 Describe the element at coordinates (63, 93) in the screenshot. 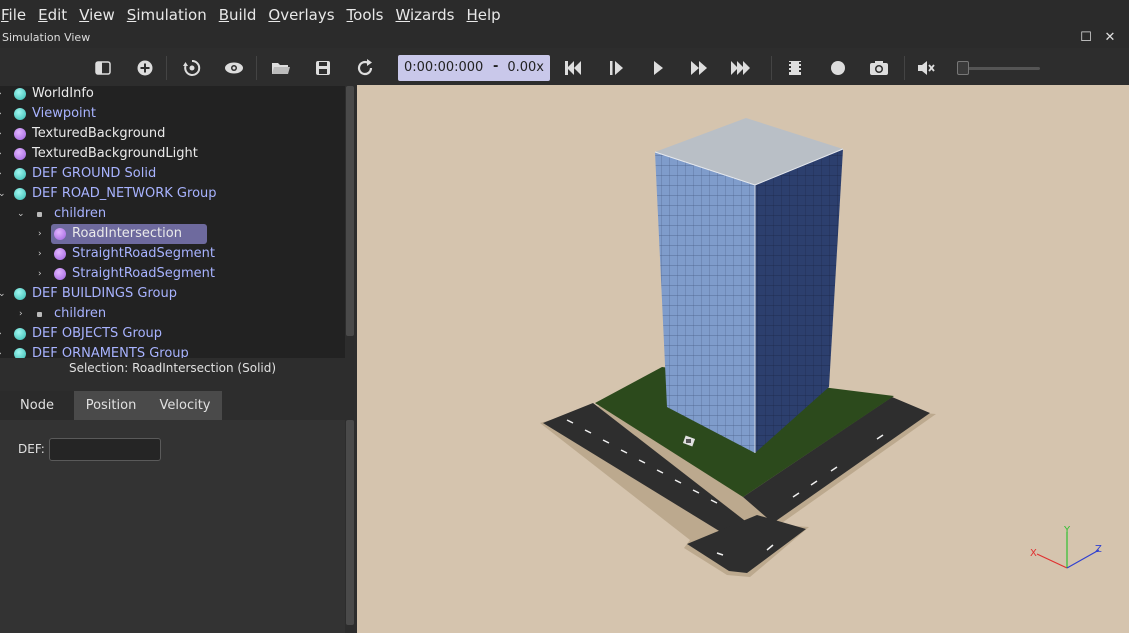

I see `tree-item-label: WorldInfo` at that location.